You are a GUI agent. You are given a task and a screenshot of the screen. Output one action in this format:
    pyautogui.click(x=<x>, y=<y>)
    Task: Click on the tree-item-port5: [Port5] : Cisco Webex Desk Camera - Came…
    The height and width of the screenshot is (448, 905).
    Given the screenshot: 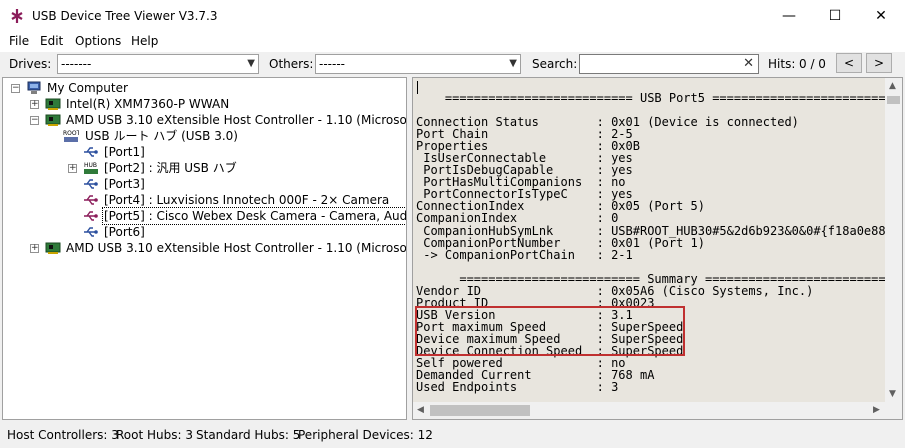 What is the action you would take?
    pyautogui.click(x=204, y=216)
    